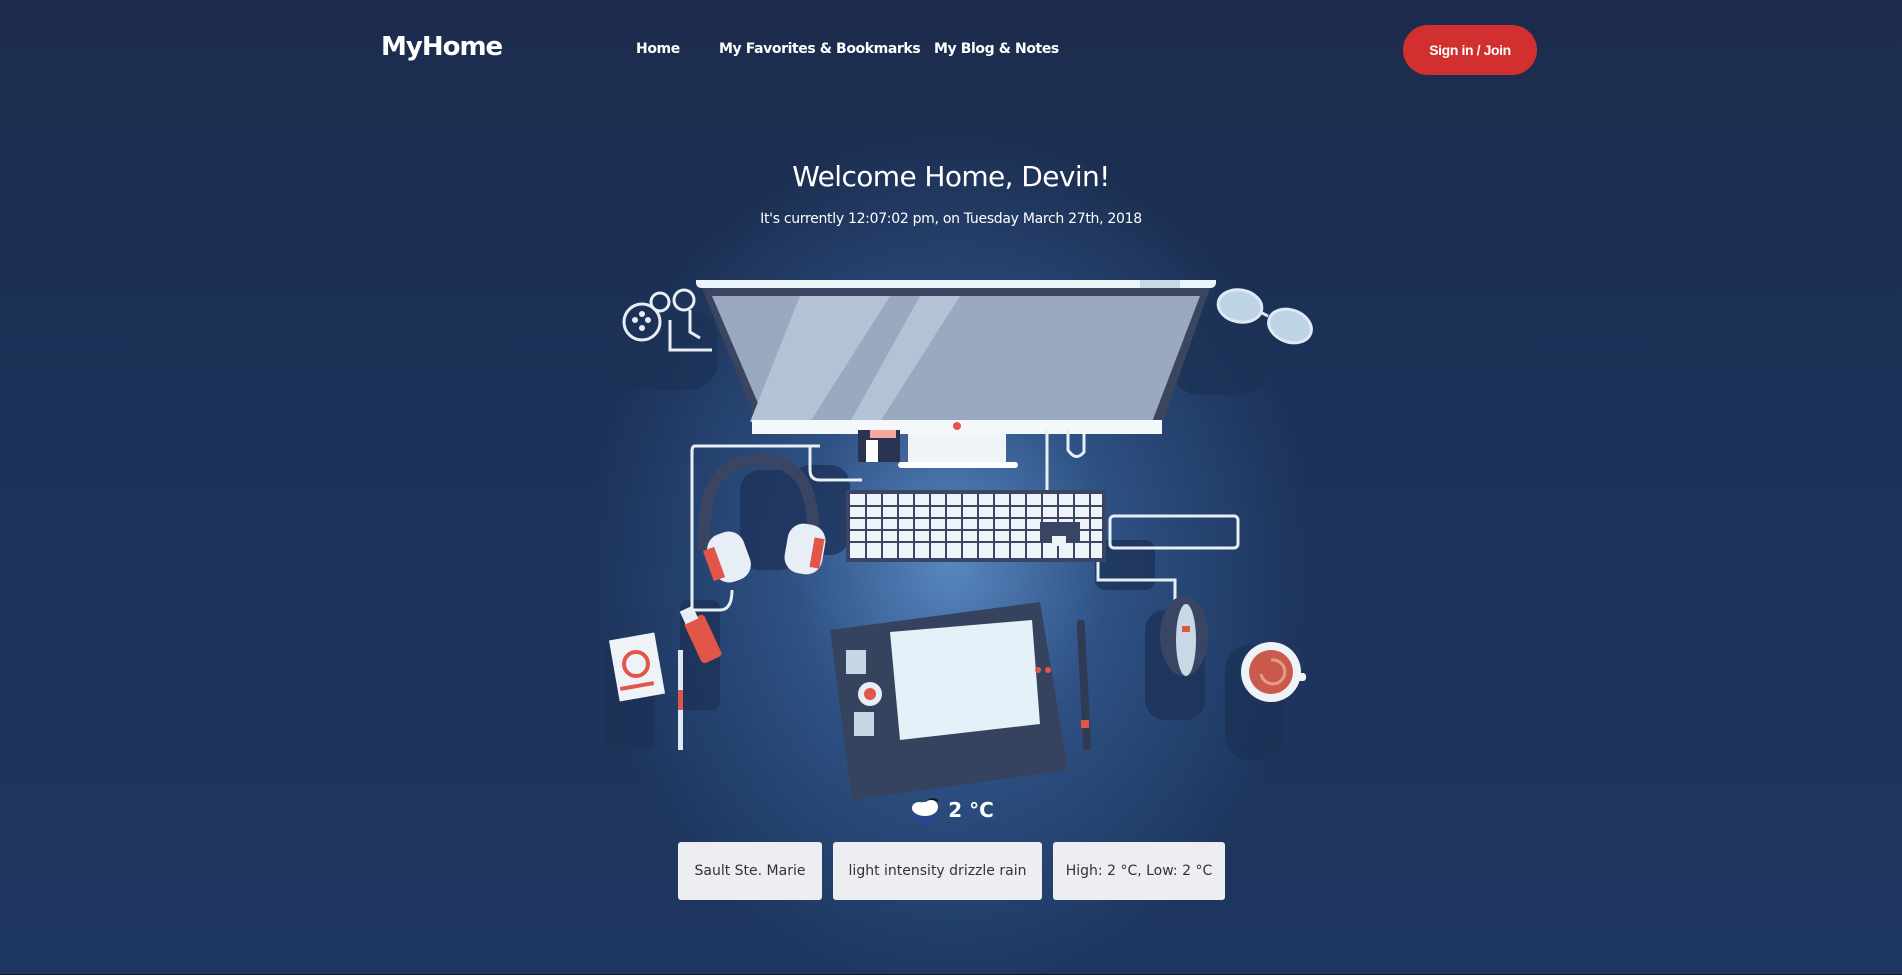 Image resolution: width=1902 pixels, height=975 pixels. Describe the element at coordinates (1184, 636) in the screenshot. I see `mouse-graphic` at that location.